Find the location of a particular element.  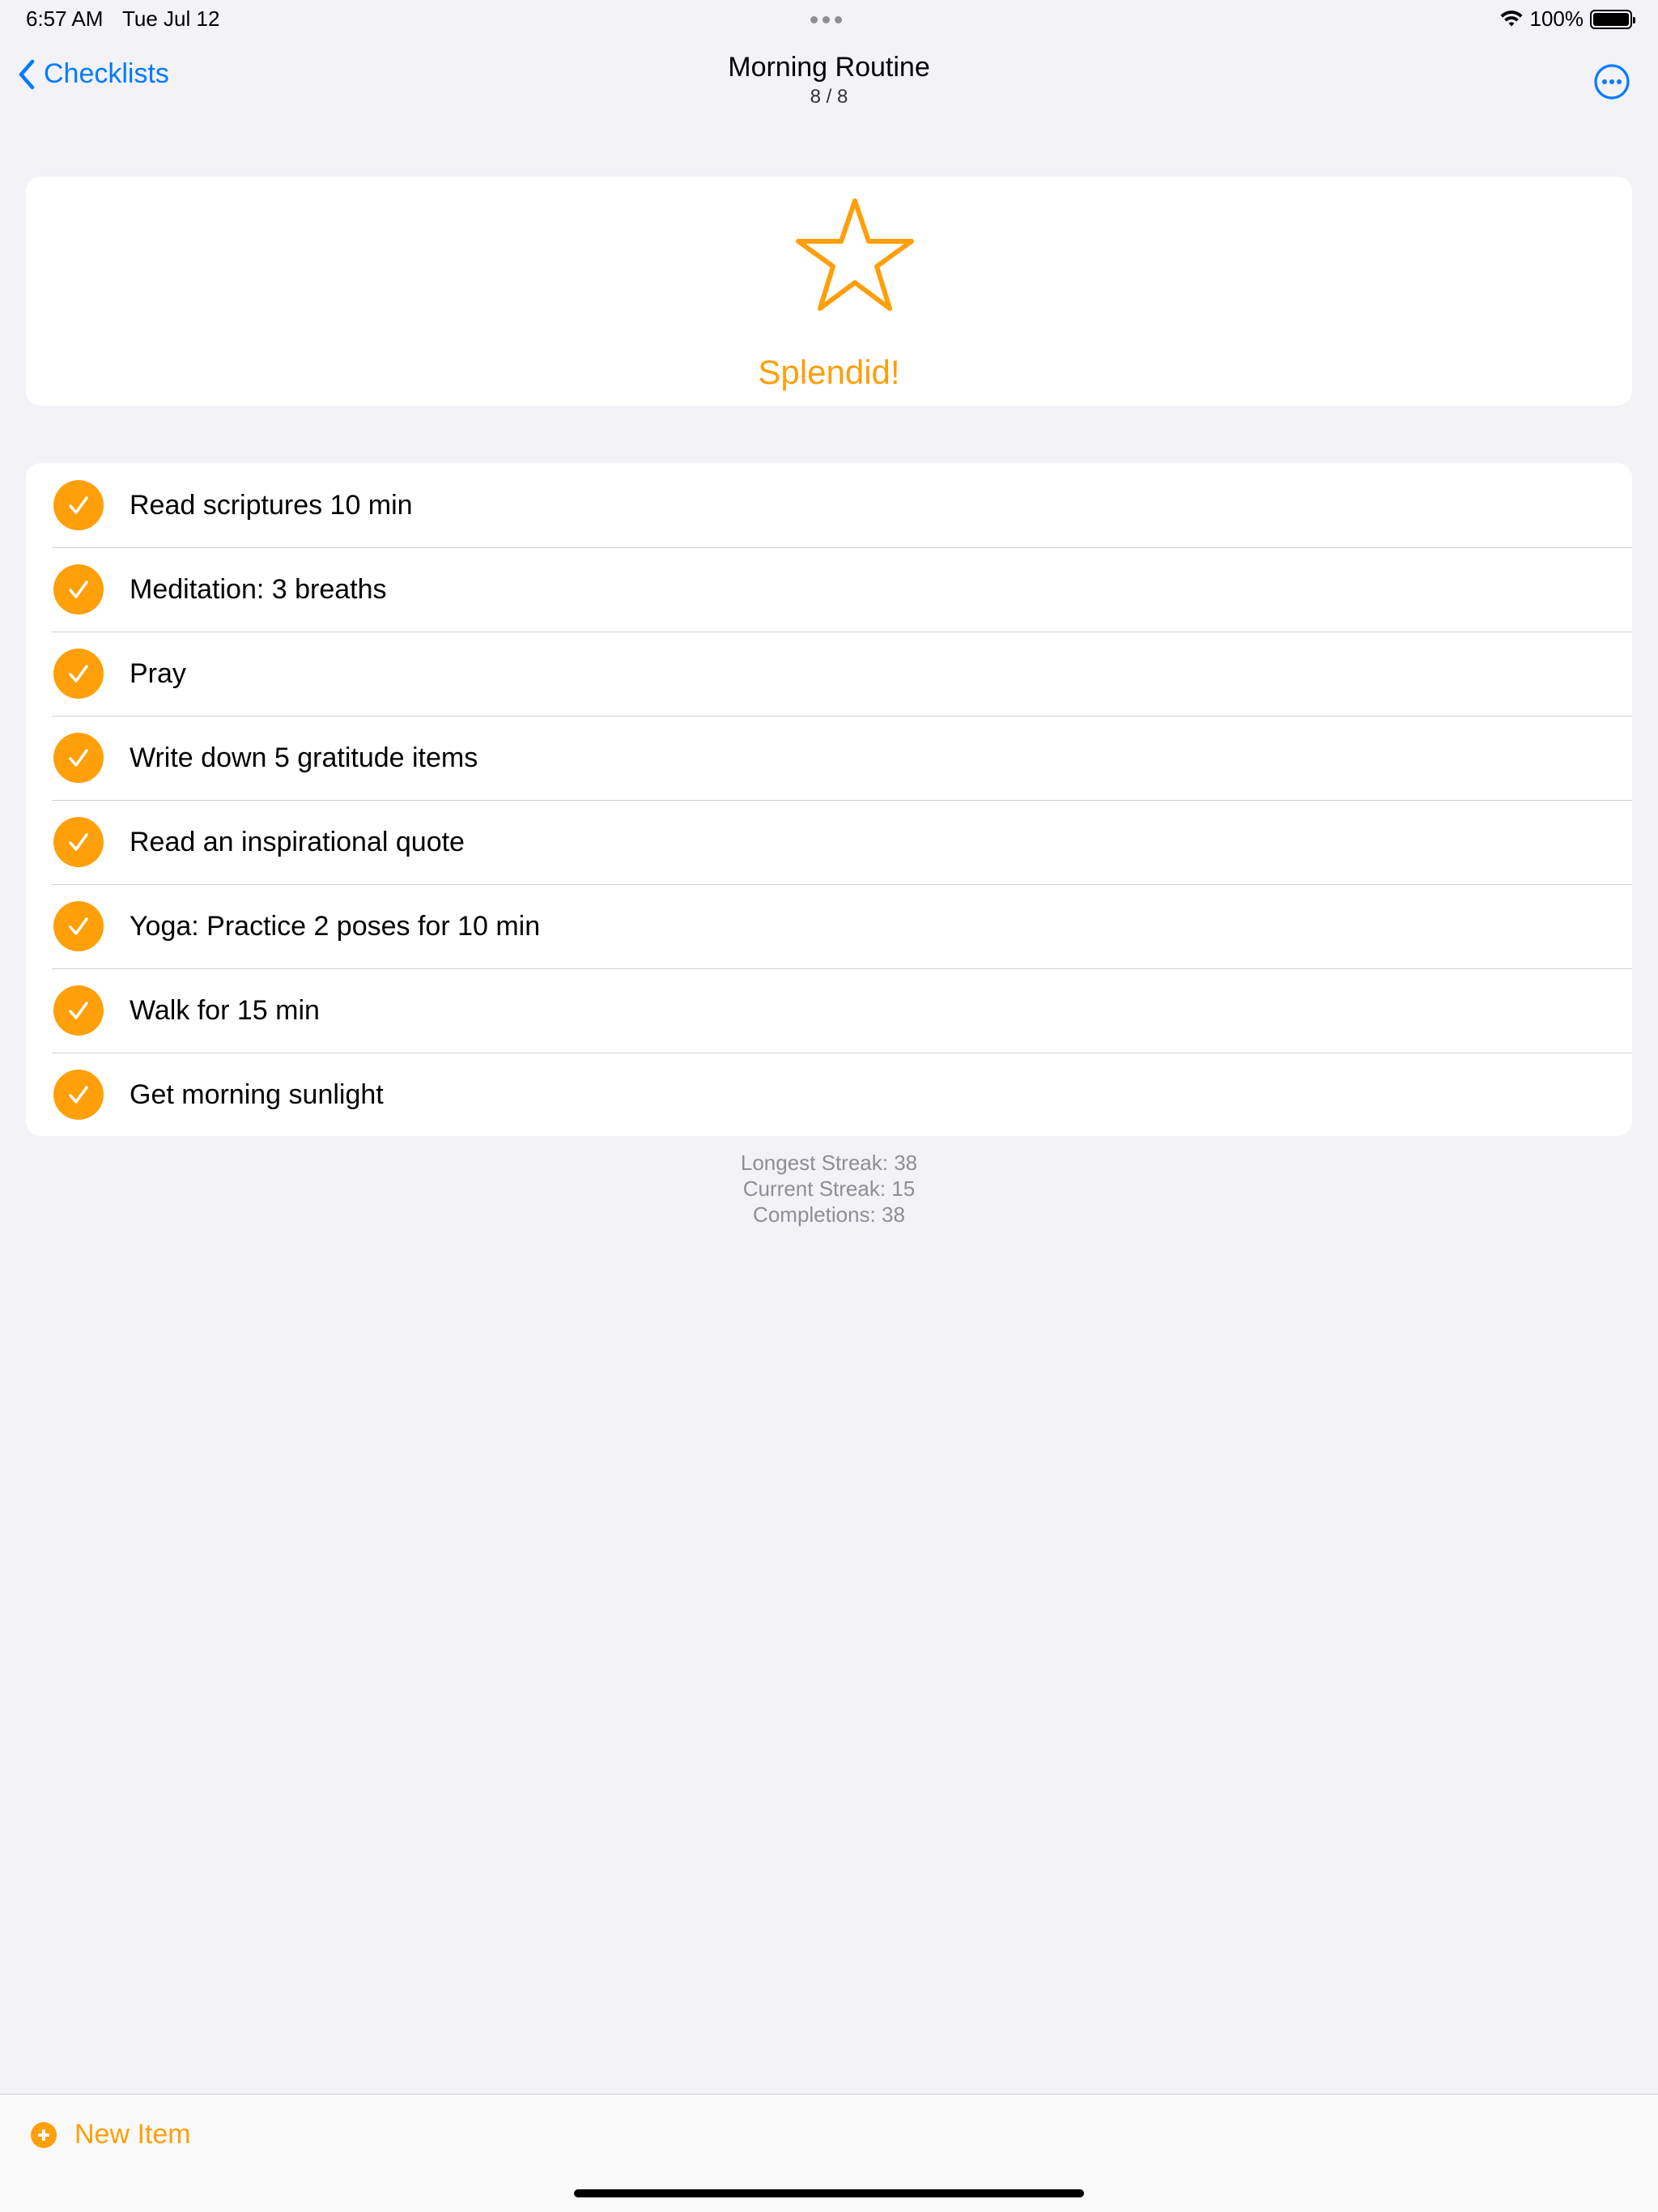

current-streak: Current Streak: 15 is located at coordinates (829, 1188).